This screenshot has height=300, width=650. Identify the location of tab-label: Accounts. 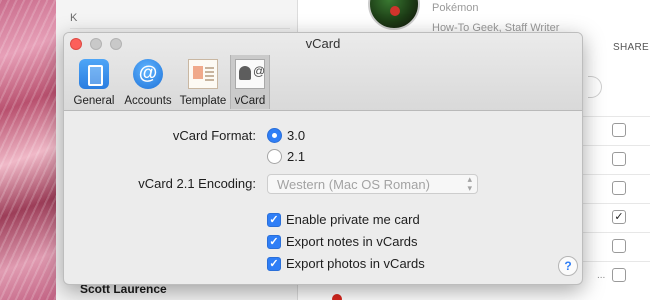
(148, 101).